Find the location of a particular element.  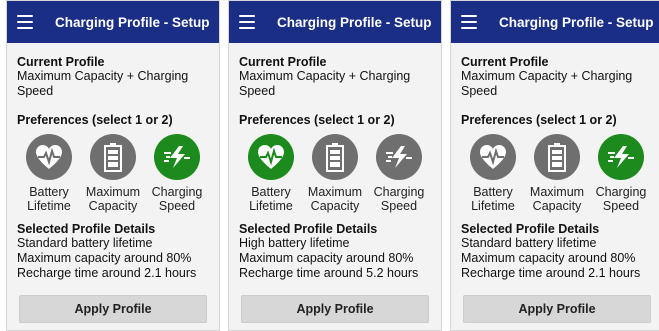

details-line: Recharge time around 5.2 hours is located at coordinates (329, 273).